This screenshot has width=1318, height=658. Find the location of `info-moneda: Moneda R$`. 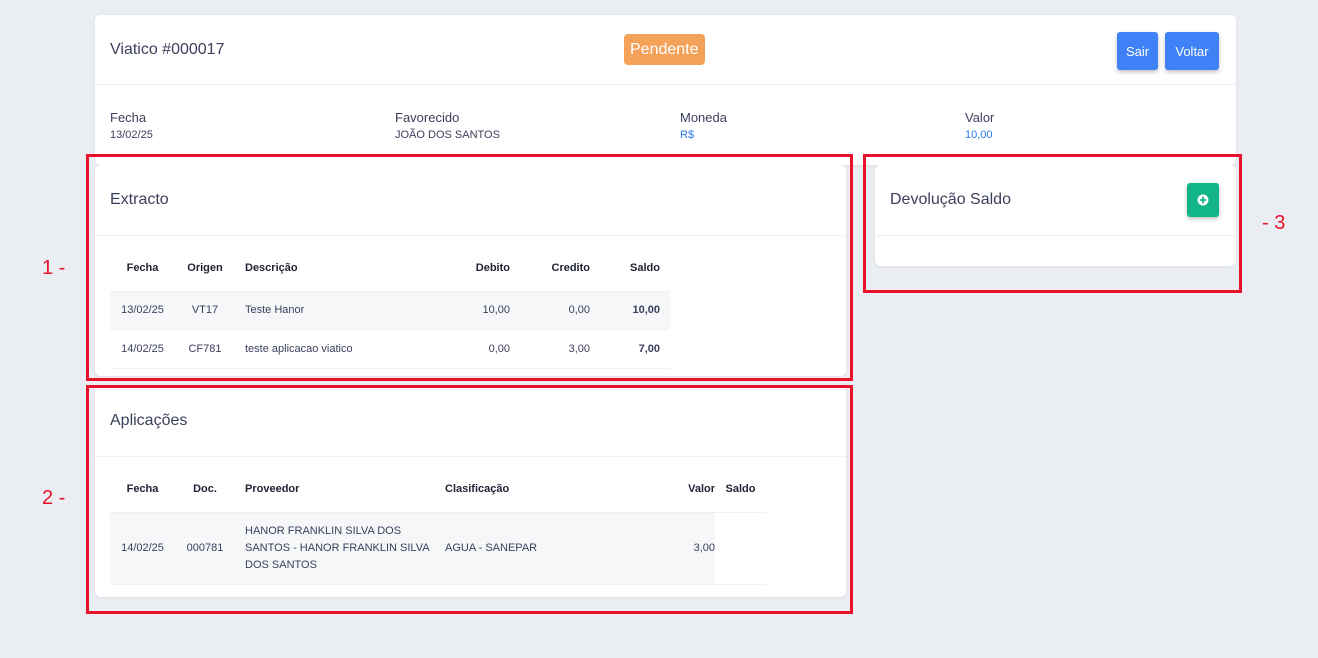

info-moneda: Moneda R$ is located at coordinates (703, 125).